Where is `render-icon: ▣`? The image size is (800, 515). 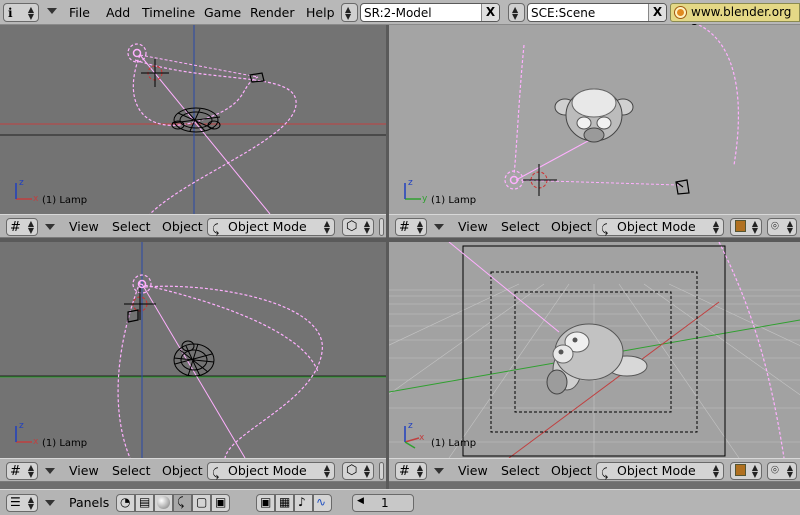
render-icon: ▣ is located at coordinates (266, 502).